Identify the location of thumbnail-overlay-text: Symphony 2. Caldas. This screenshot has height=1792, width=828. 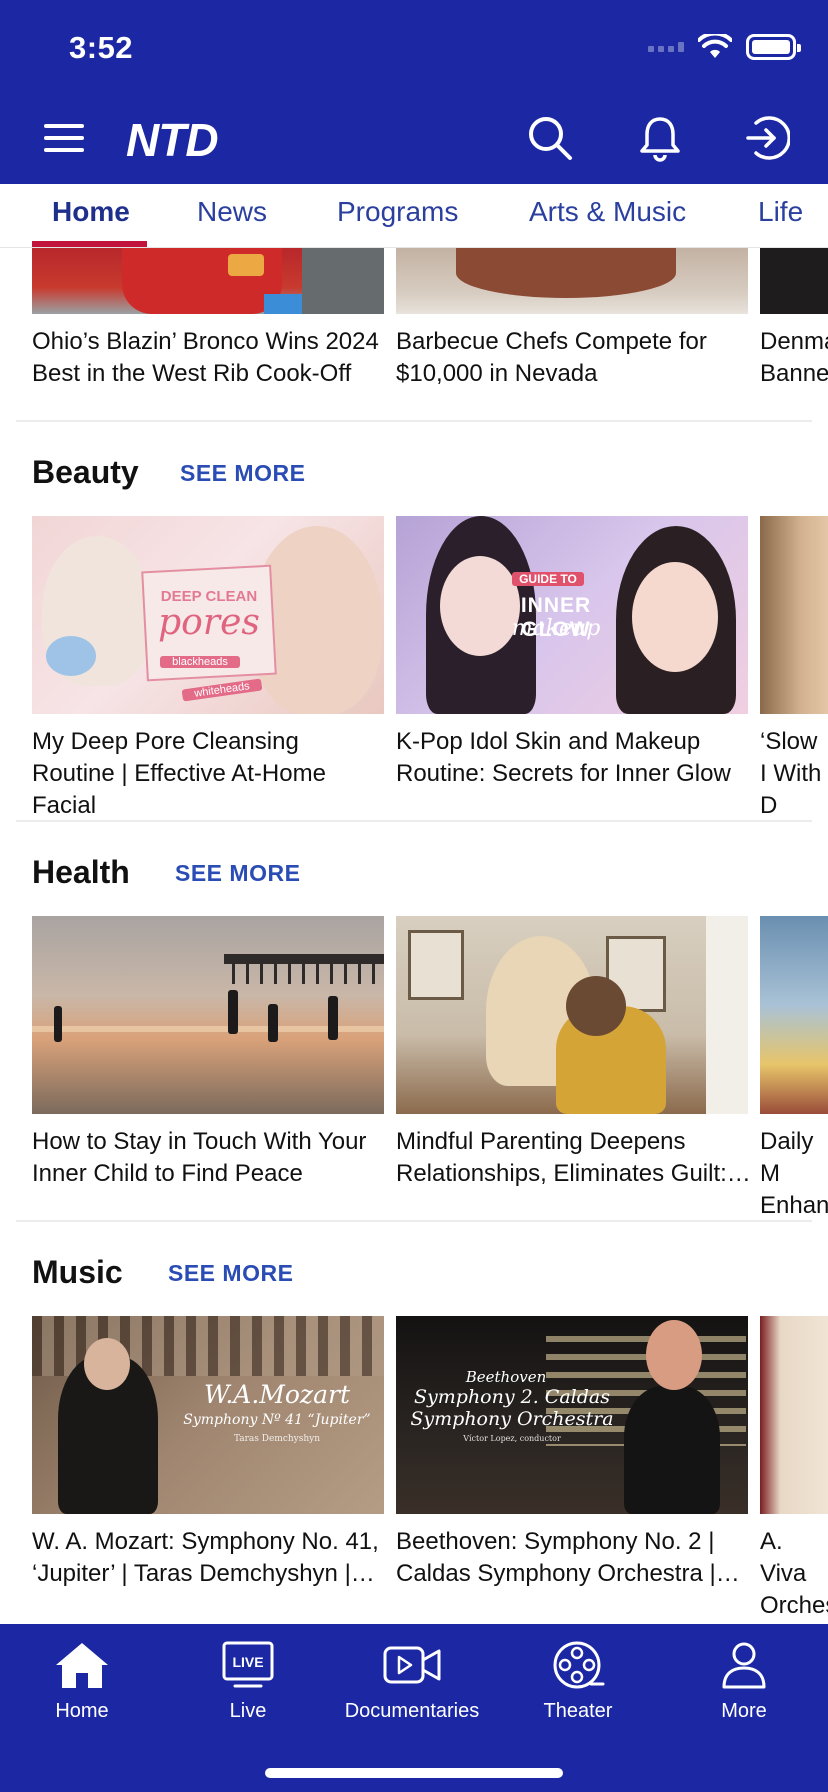
(512, 1397).